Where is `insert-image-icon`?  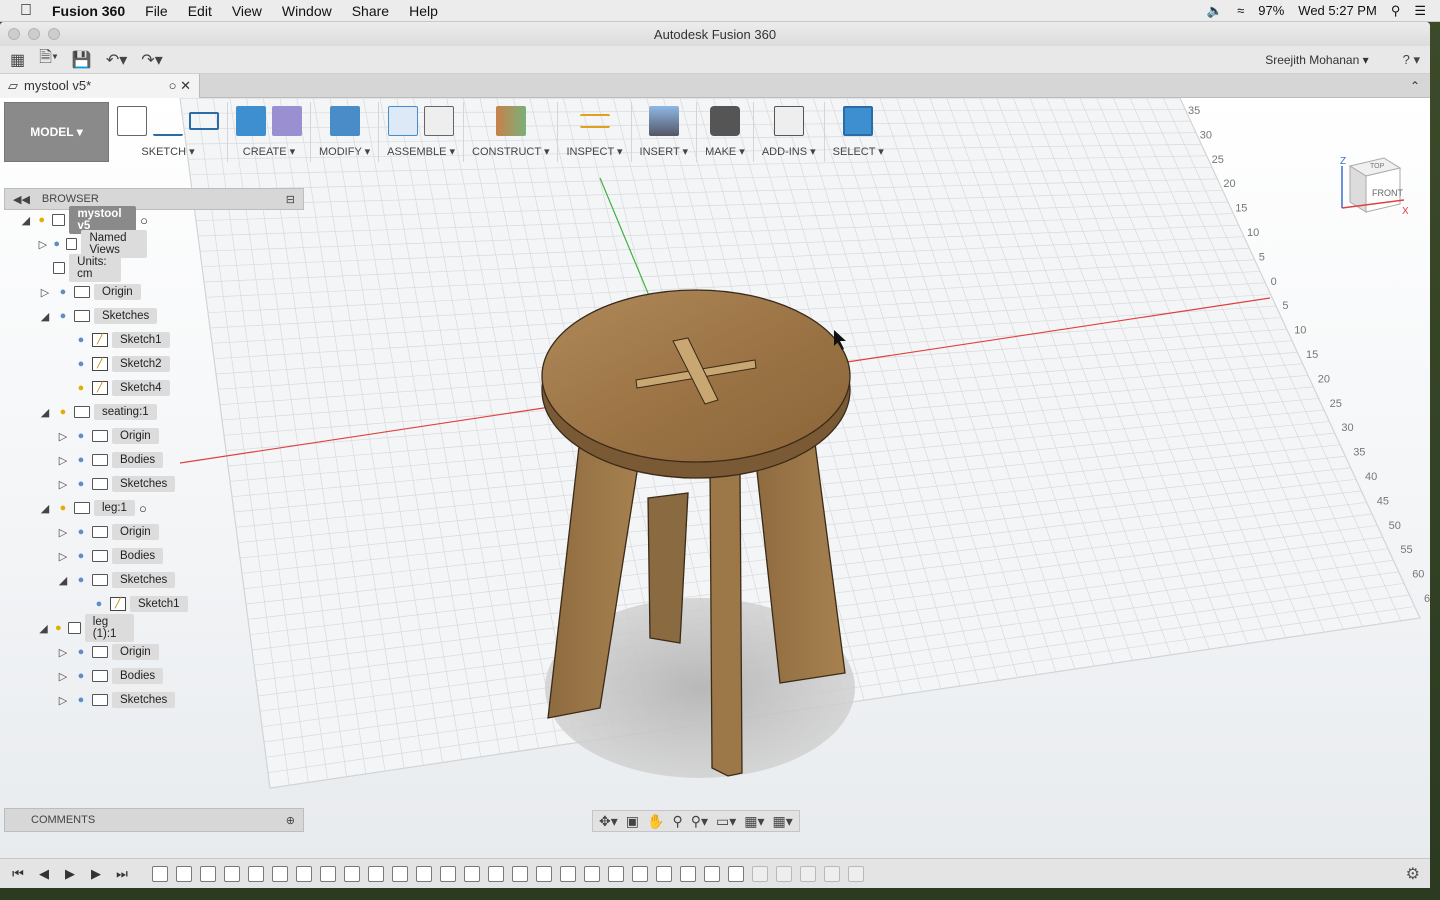
insert-image-icon is located at coordinates (663, 121).